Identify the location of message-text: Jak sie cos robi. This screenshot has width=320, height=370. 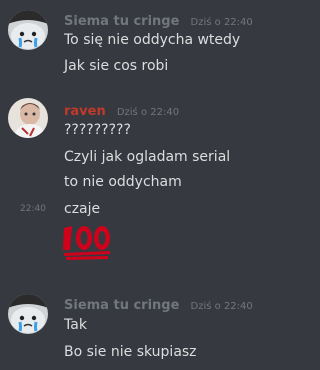
(116, 66).